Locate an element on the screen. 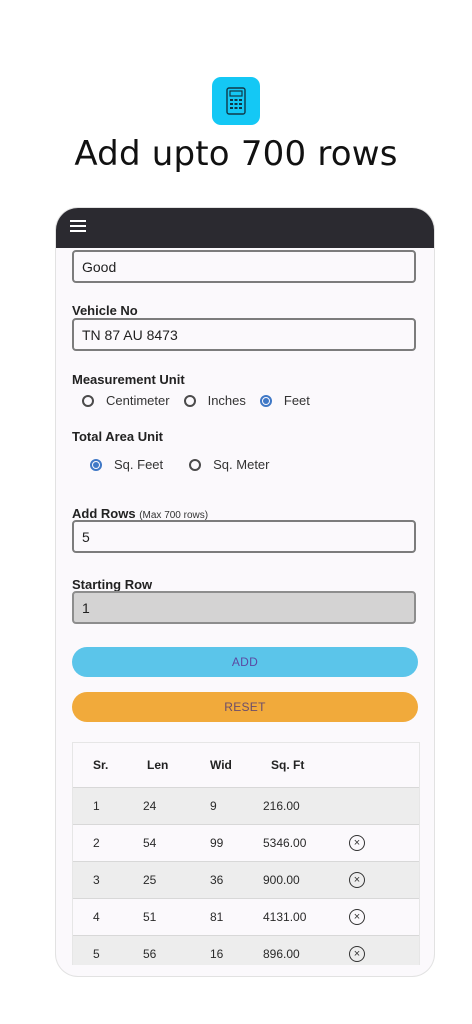  row-sr: 5 is located at coordinates (96, 954).